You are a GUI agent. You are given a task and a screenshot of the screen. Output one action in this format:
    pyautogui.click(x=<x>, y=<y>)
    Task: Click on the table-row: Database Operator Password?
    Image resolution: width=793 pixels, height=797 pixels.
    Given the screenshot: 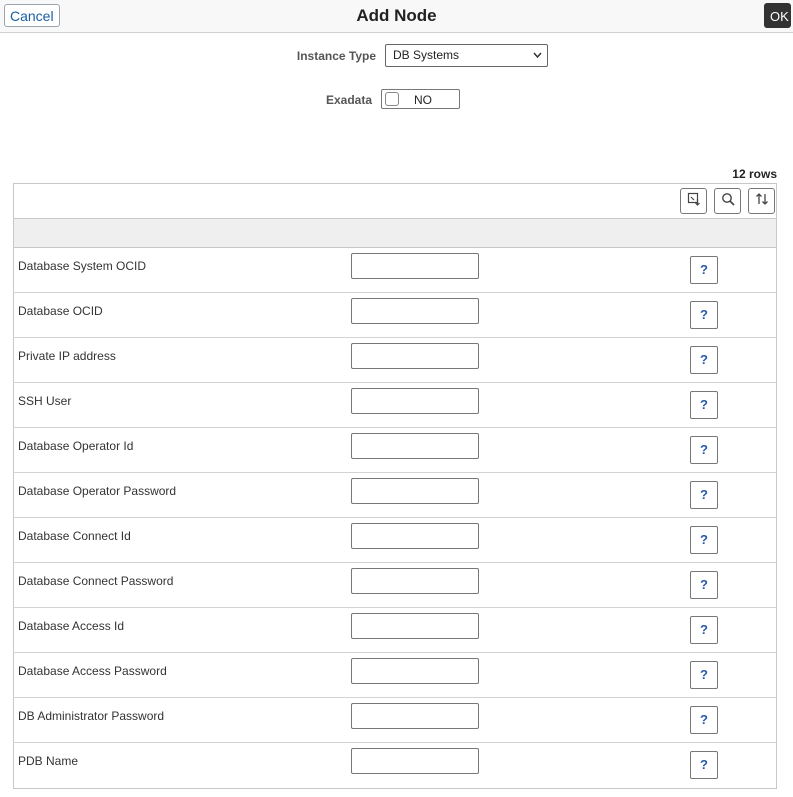 What is the action you would take?
    pyautogui.click(x=395, y=495)
    